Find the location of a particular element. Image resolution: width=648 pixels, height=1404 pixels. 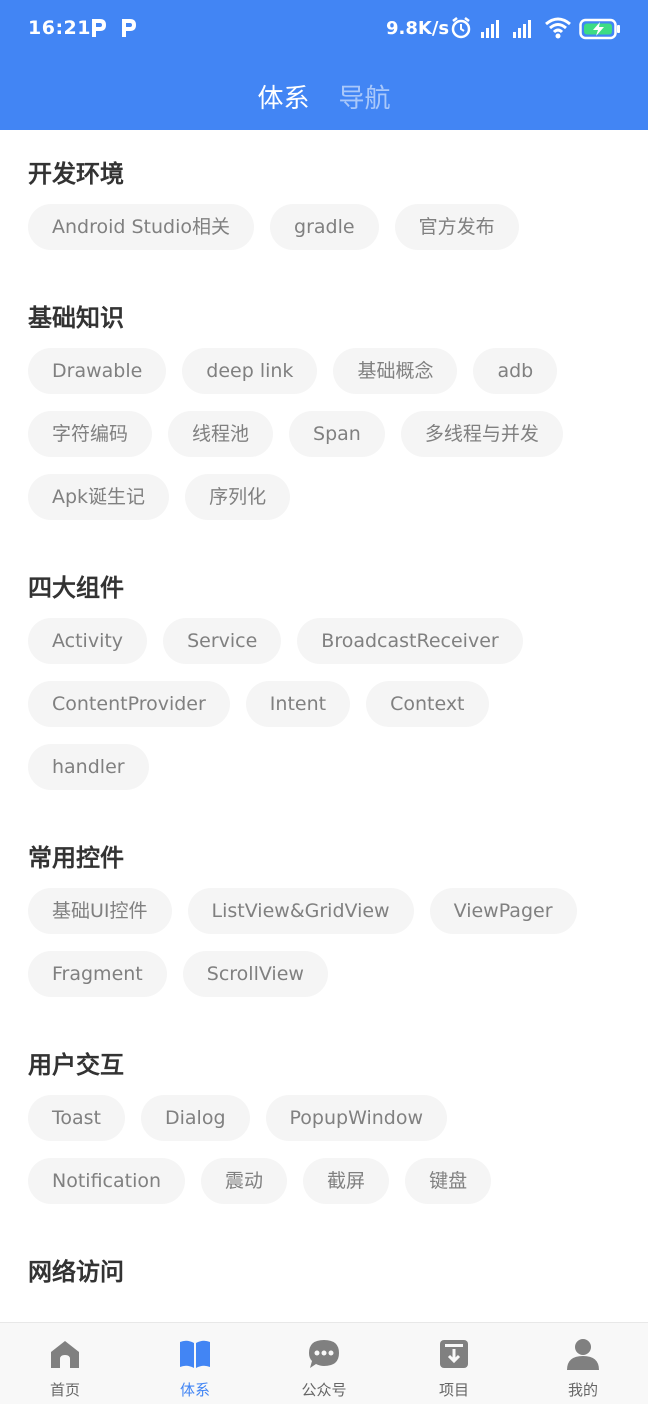

tag-chip: 序列化 is located at coordinates (238, 497).